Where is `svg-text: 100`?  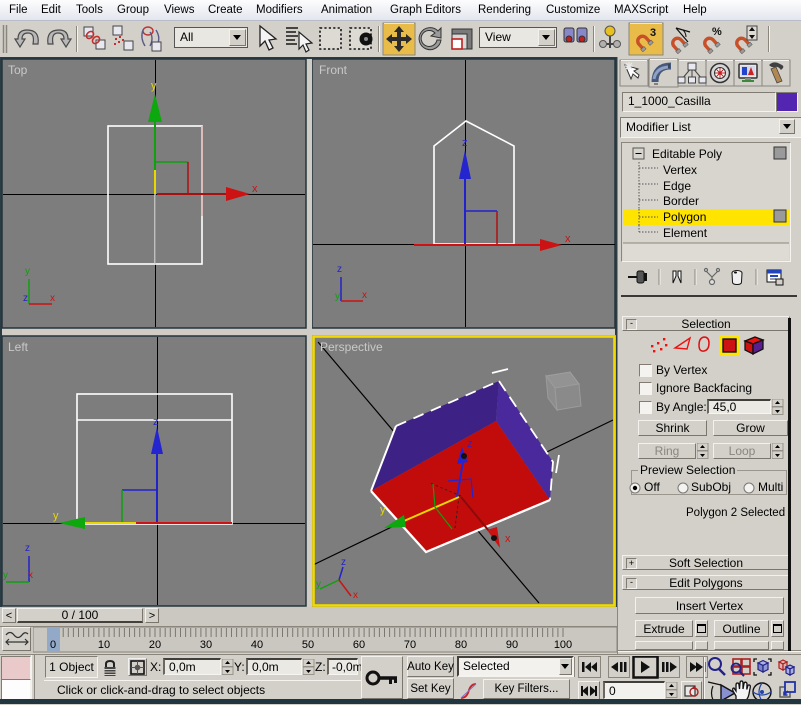
svg-text: 100 is located at coordinates (563, 645).